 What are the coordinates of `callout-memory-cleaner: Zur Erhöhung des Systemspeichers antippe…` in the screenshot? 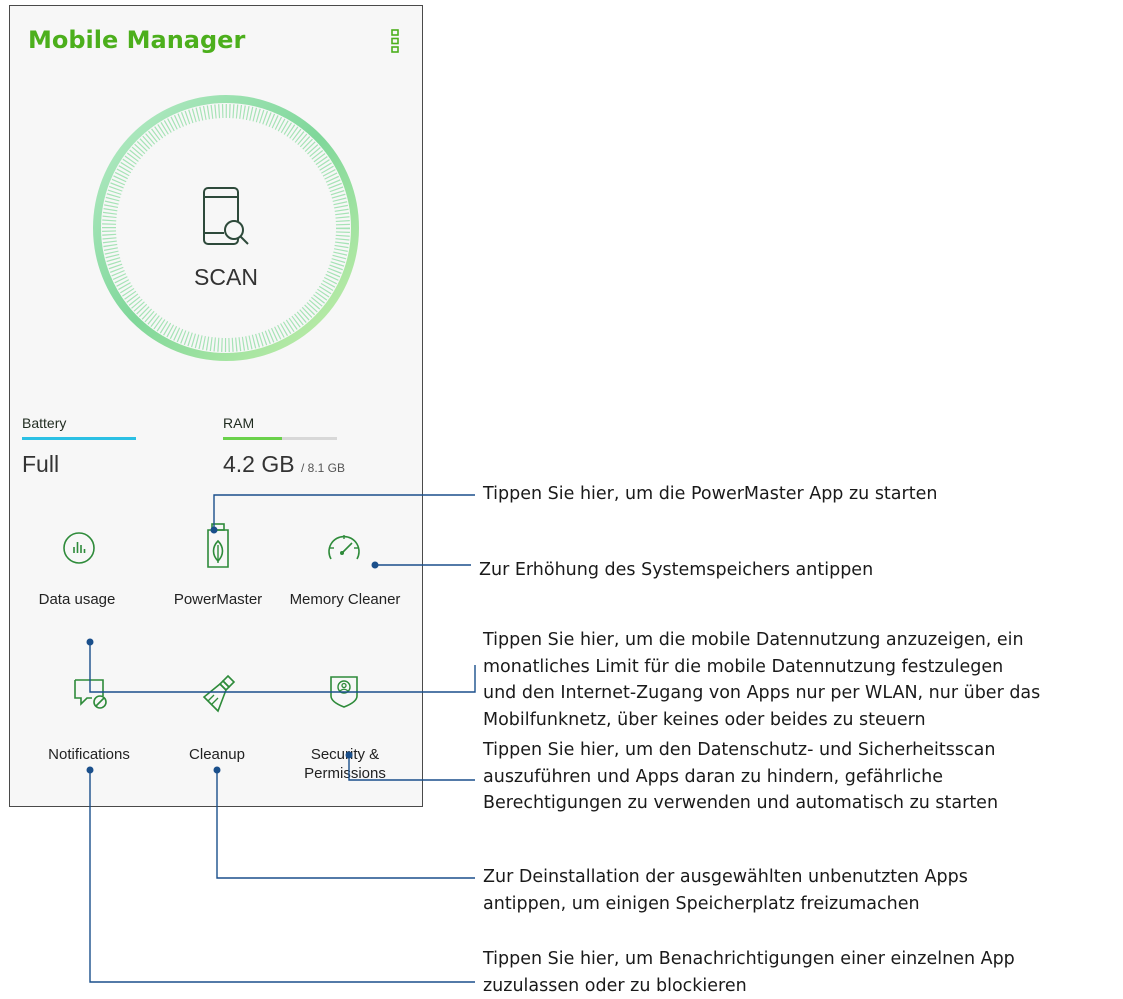 It's located at (676, 570).